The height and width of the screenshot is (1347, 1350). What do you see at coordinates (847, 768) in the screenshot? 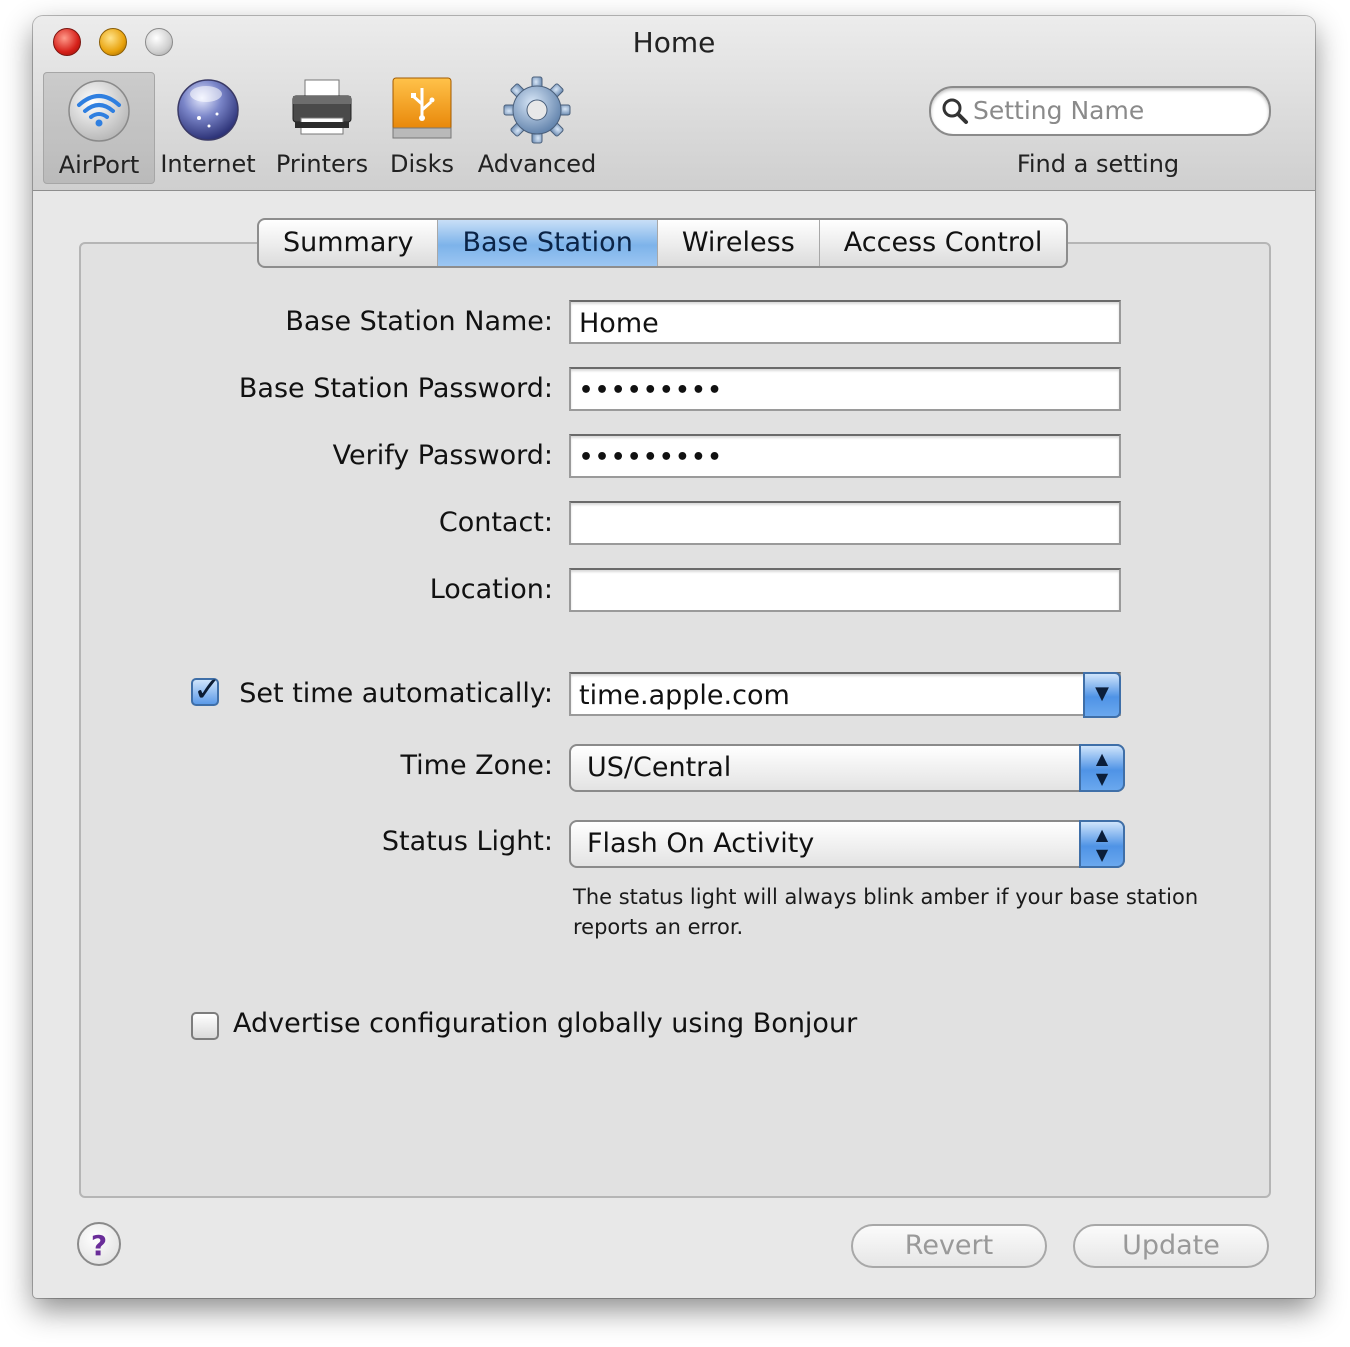
I see `time-zone-popup: US/Central ▲ ▼` at bounding box center [847, 768].